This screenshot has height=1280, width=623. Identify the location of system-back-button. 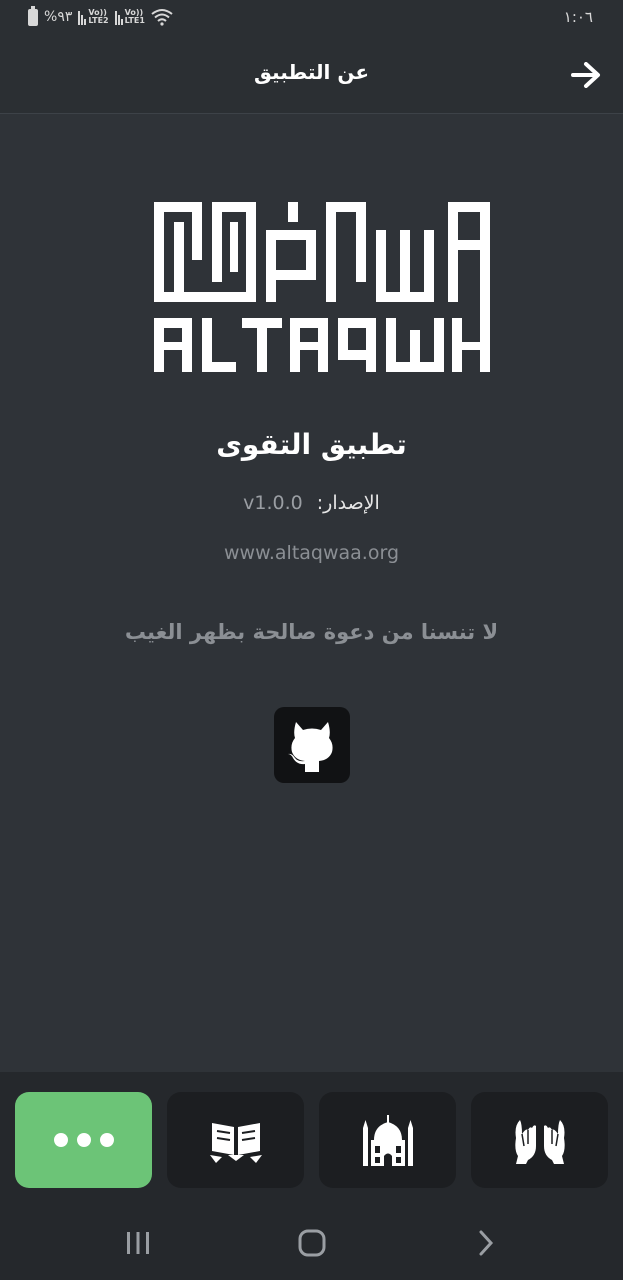
(486, 1243).